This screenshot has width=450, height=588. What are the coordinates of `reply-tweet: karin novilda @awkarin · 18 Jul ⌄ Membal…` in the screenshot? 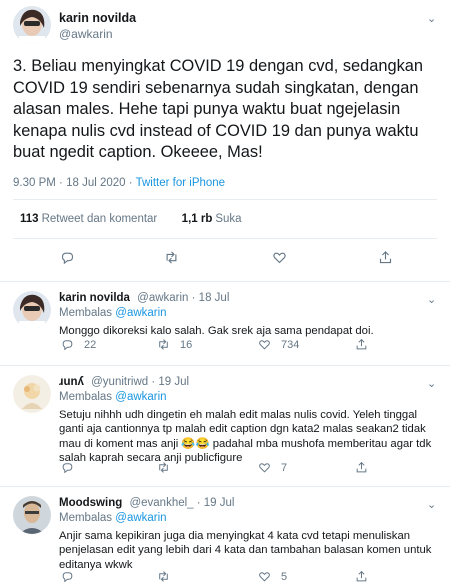 It's located at (225, 324).